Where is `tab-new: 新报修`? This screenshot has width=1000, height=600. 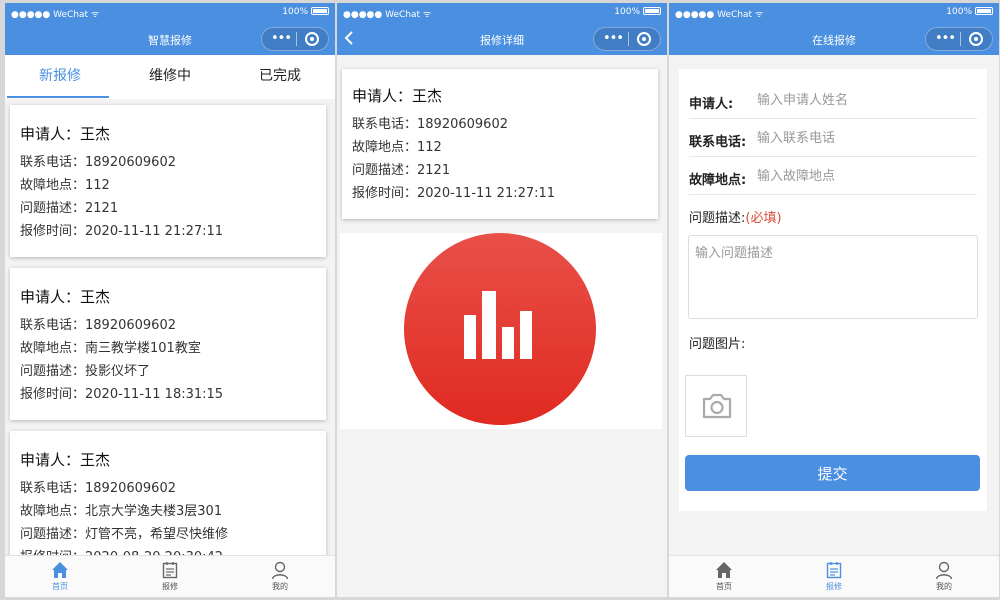 tab-new: 新报修 is located at coordinates (60, 77).